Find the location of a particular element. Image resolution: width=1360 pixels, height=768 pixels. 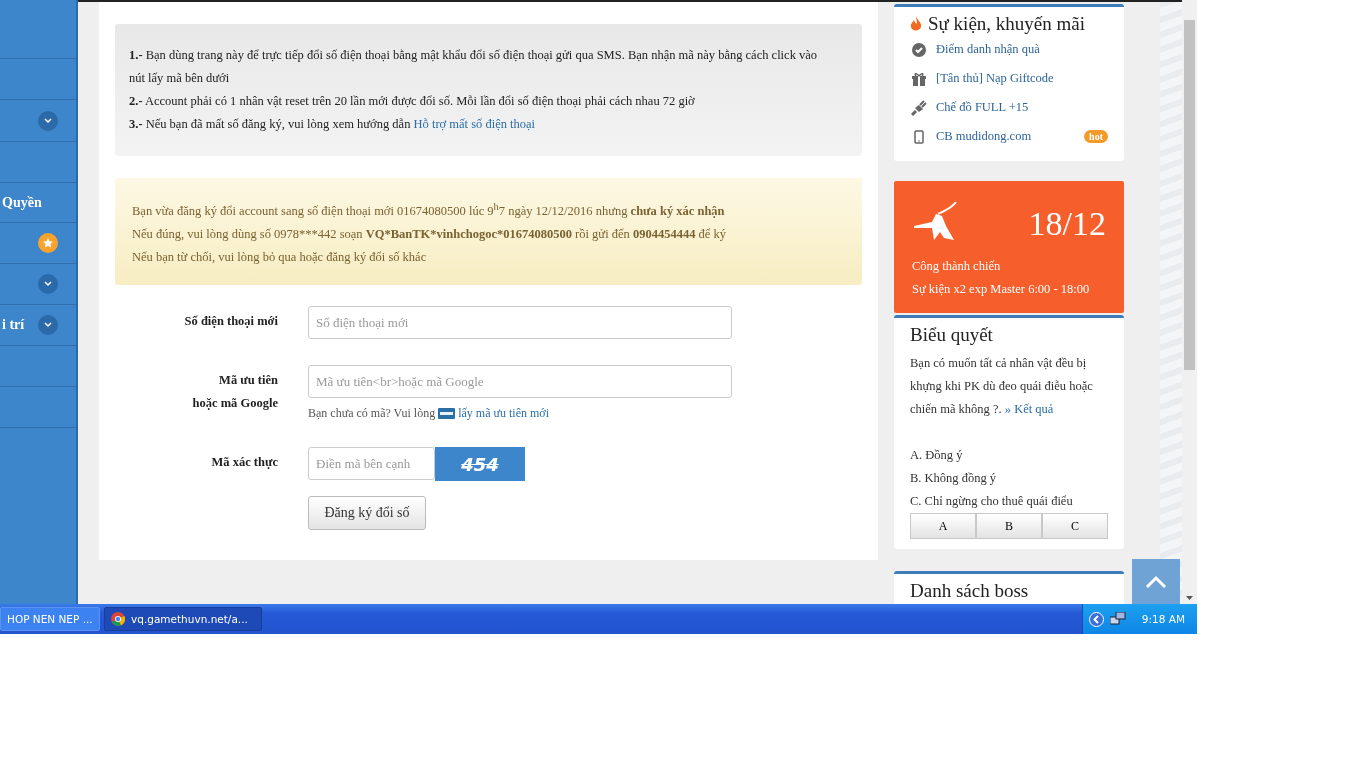

sidebar-item: Quyền is located at coordinates (38, 203).